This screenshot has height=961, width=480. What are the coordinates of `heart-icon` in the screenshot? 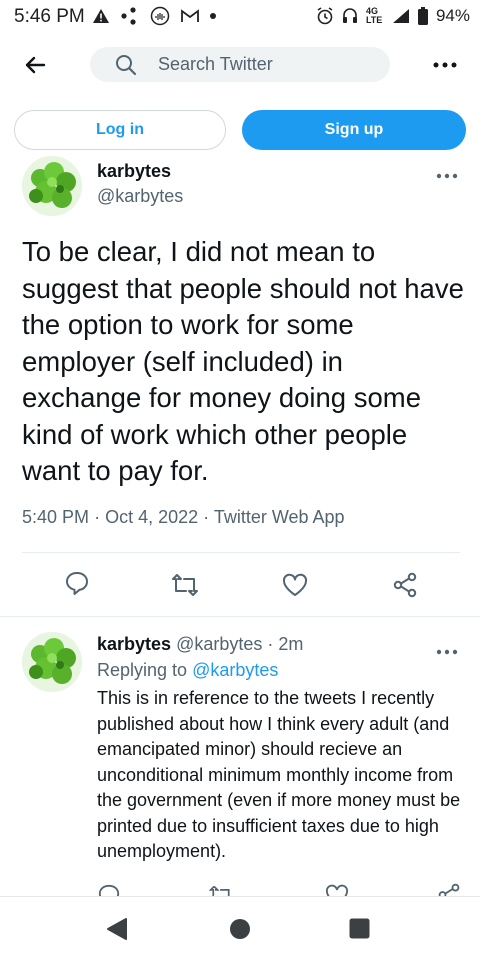 It's located at (295, 584).